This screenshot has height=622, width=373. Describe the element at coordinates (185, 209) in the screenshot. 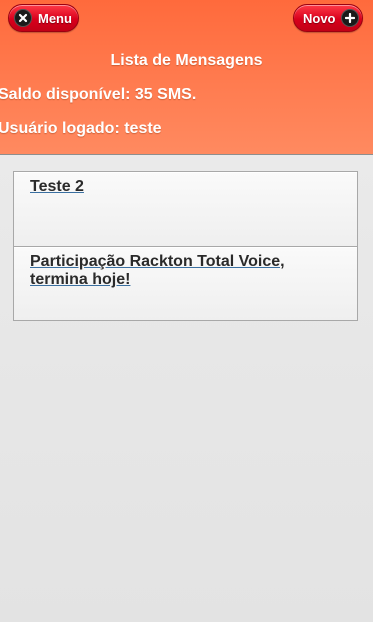

I see `list-item: Teste 2` at that location.